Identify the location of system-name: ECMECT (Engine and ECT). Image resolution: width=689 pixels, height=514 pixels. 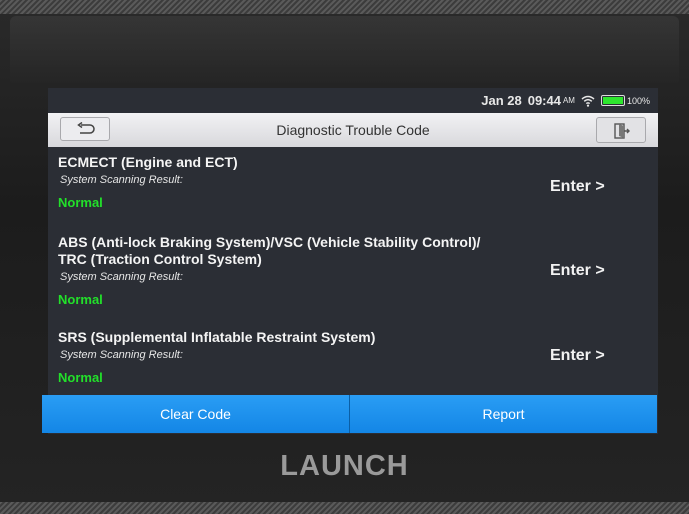
(148, 162).